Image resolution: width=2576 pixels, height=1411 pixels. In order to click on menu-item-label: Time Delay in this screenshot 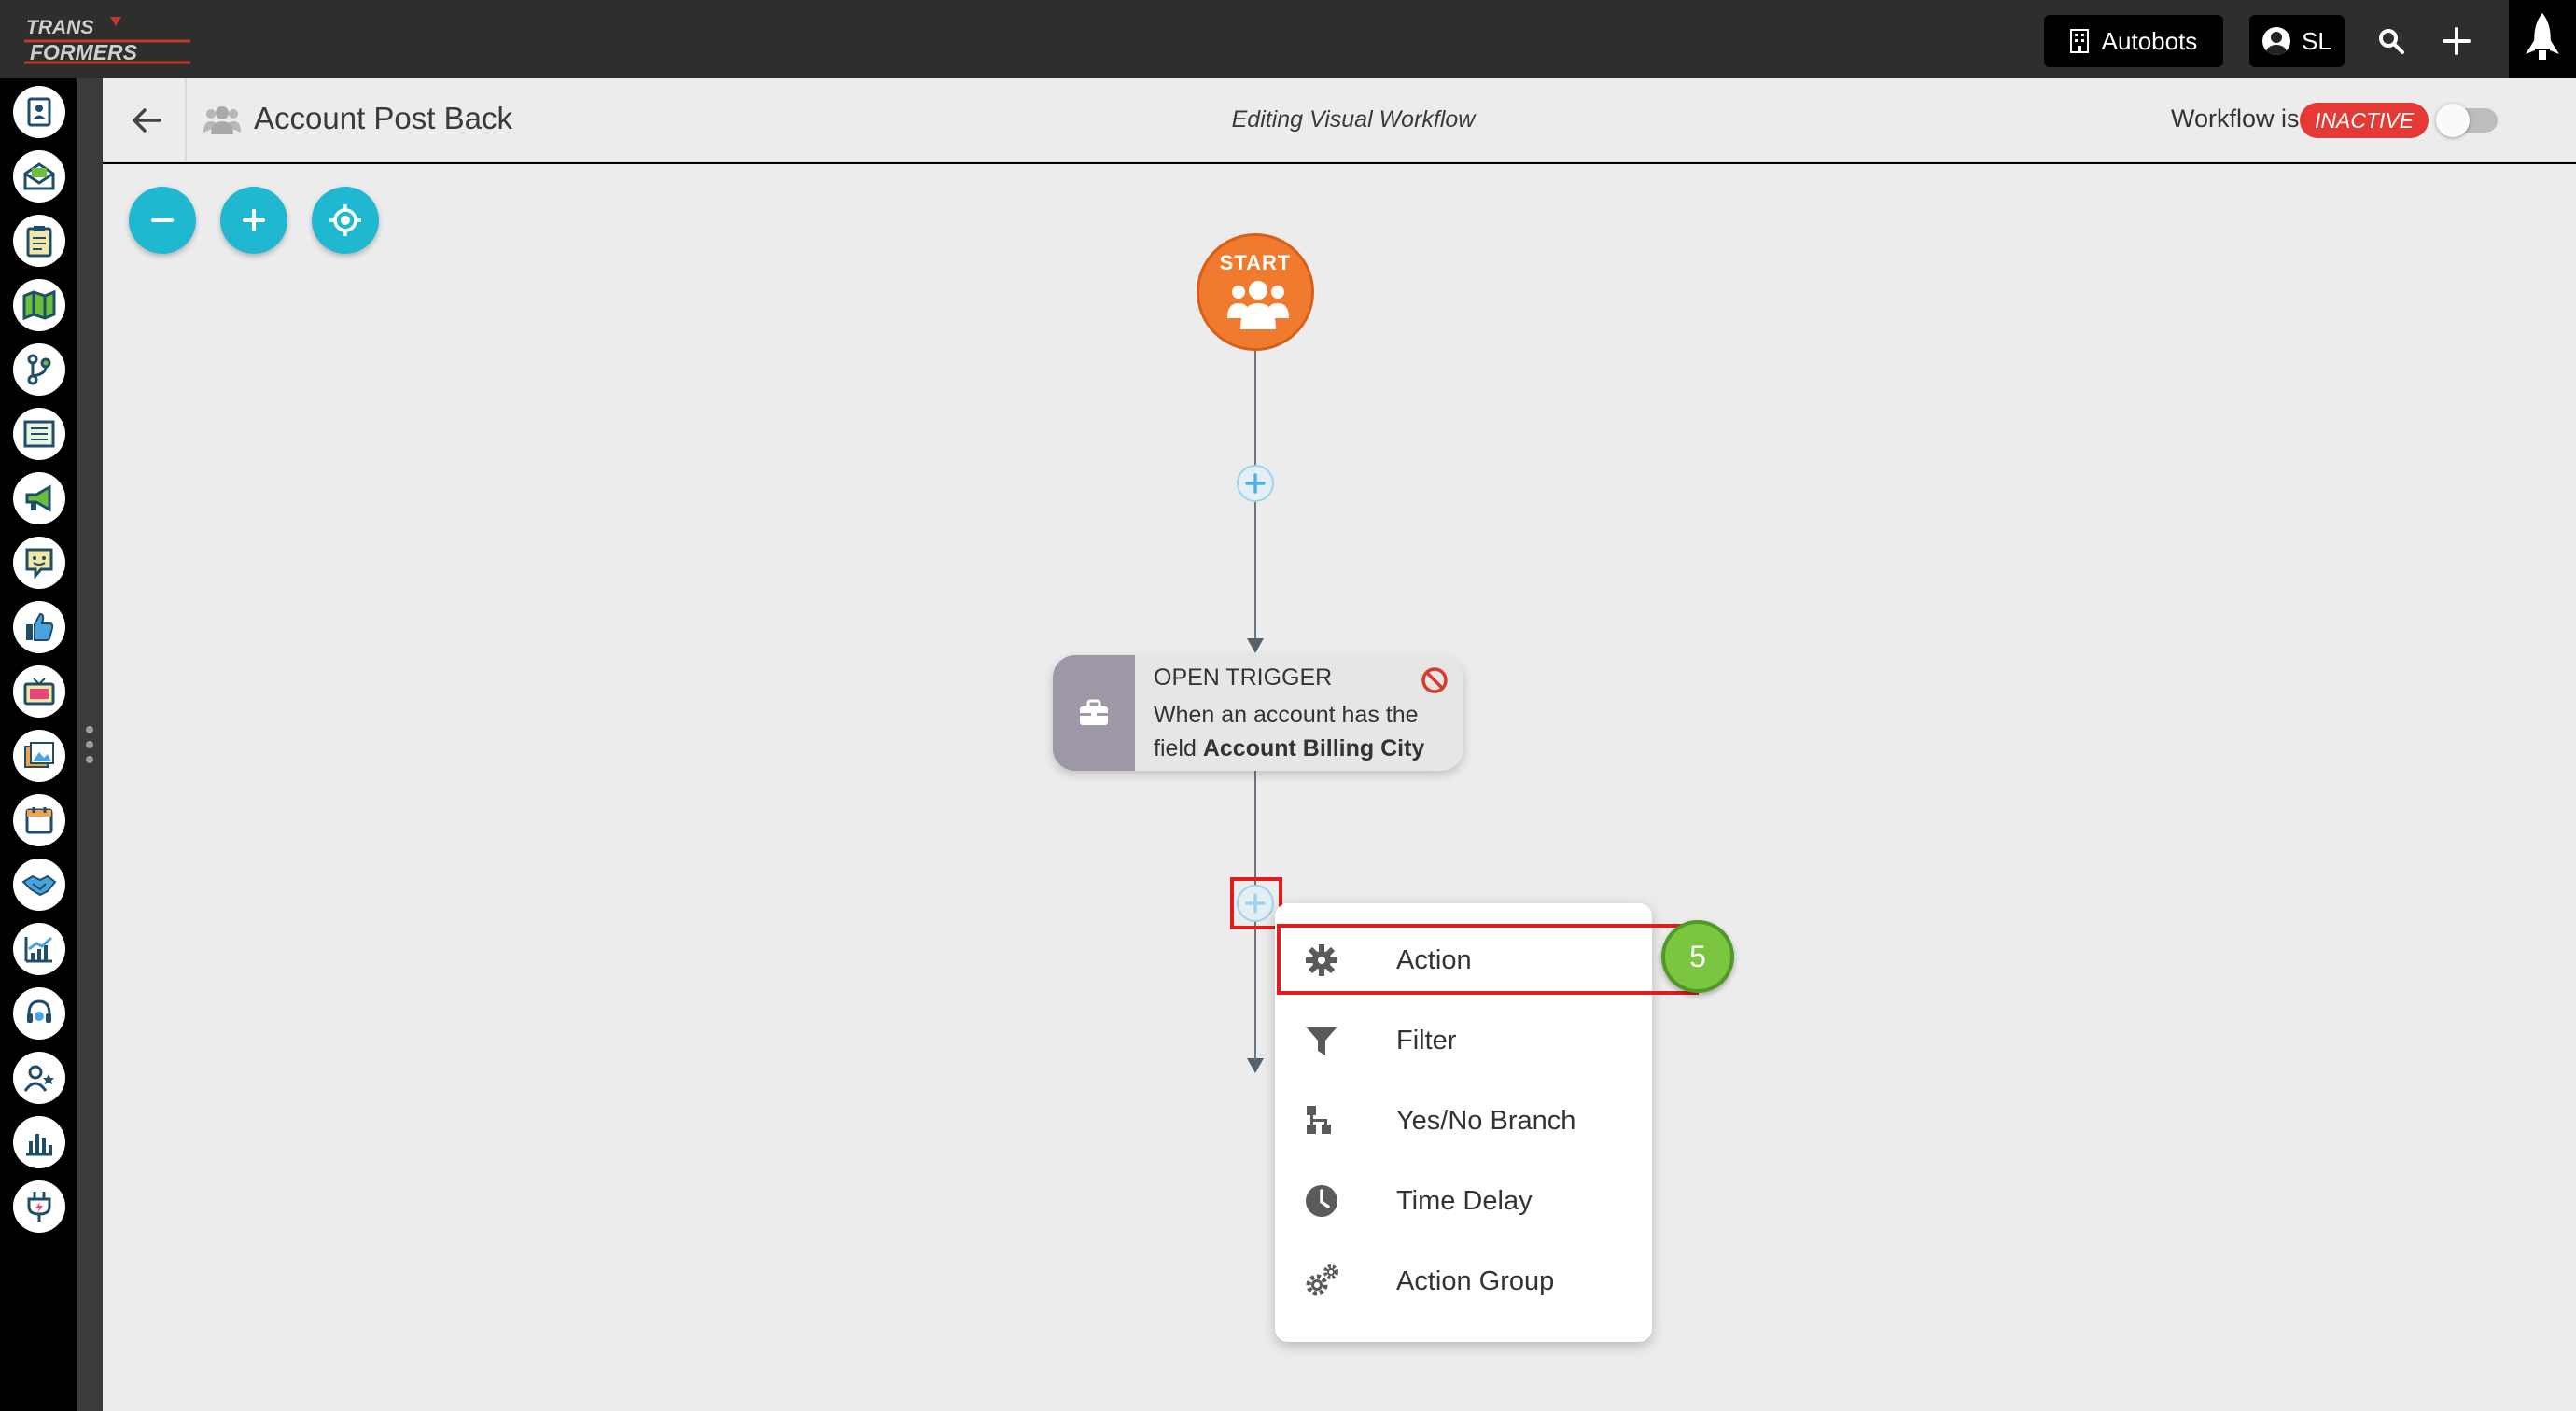, I will do `click(1464, 1200)`.